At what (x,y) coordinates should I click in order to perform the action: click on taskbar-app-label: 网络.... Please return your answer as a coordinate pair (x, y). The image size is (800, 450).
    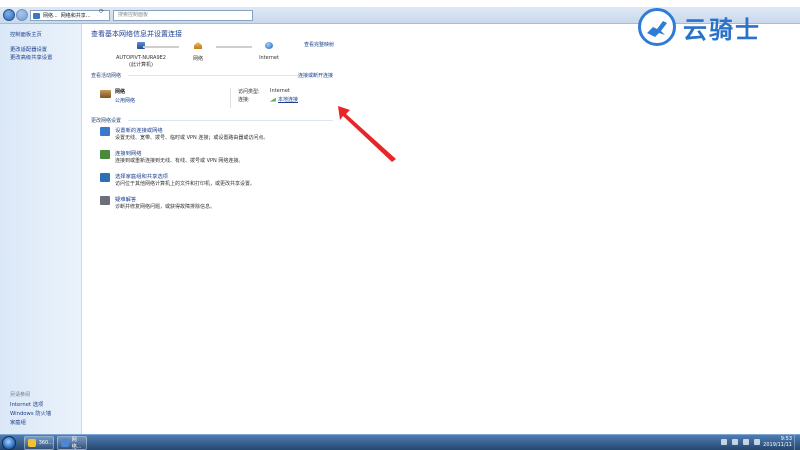
    Looking at the image, I should click on (76, 443).